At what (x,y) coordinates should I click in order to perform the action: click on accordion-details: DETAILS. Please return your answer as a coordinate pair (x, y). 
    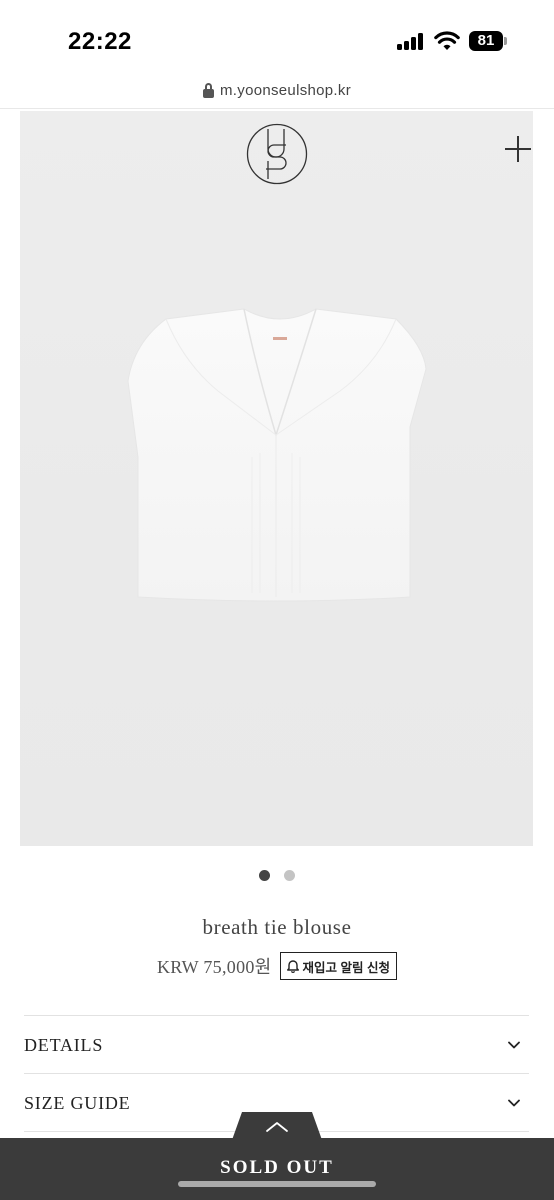
    Looking at the image, I should click on (276, 1045).